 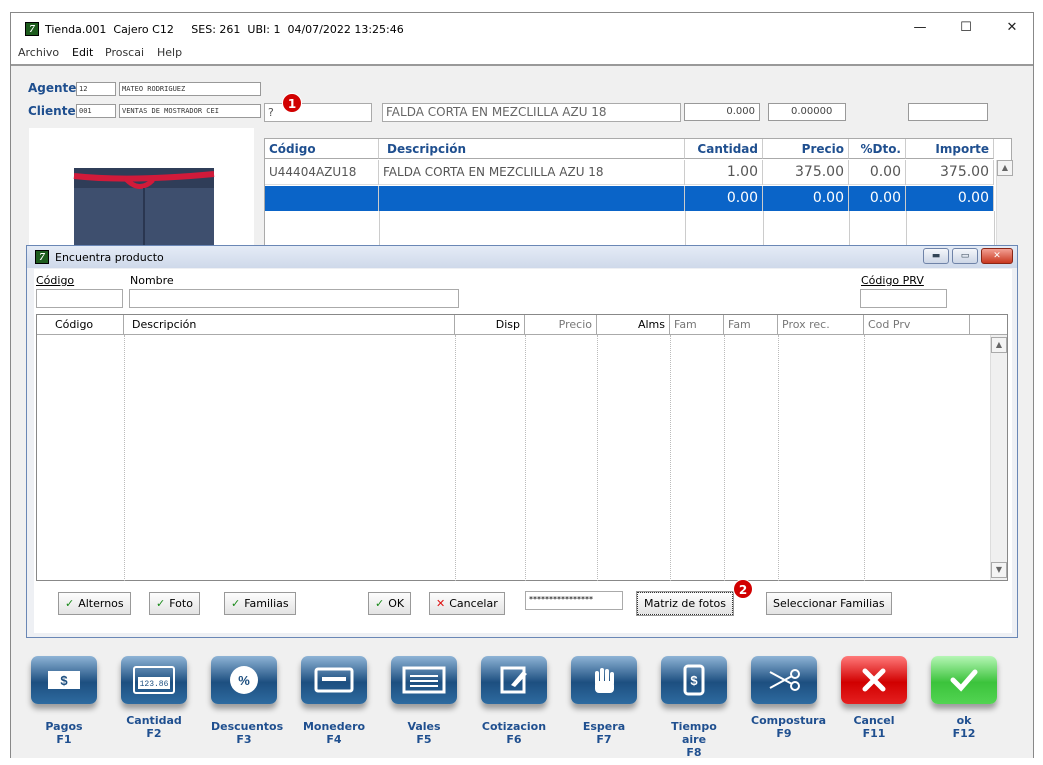 What do you see at coordinates (424, 726) in the screenshot?
I see `fkey-label: Vales` at bounding box center [424, 726].